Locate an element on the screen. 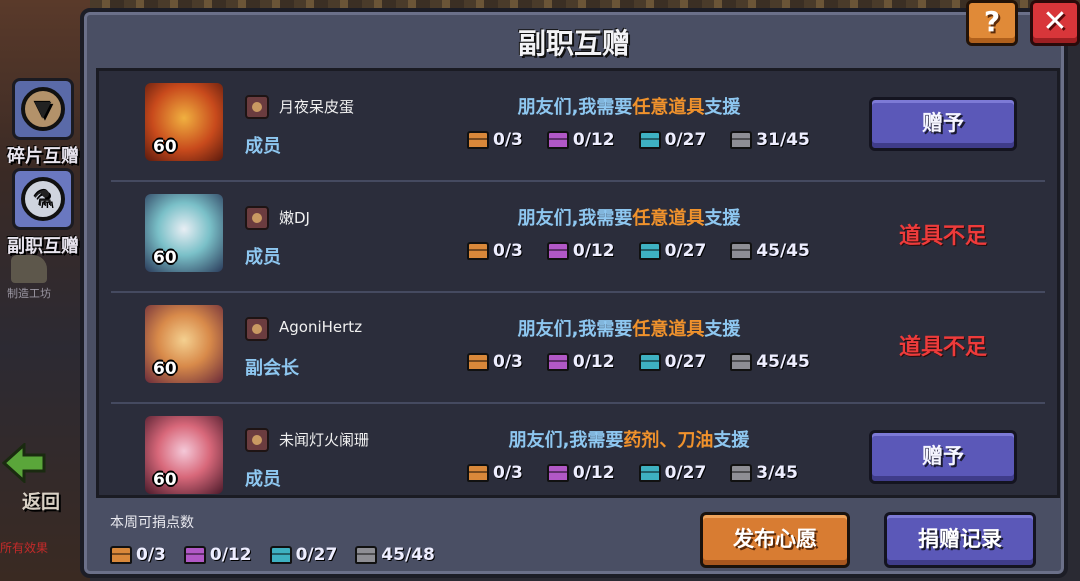 Image resolution: width=1080 pixels, height=581 pixels. sidebar-tab-fragment-gift: ▼ 碎片互赠 is located at coordinates (43, 123).